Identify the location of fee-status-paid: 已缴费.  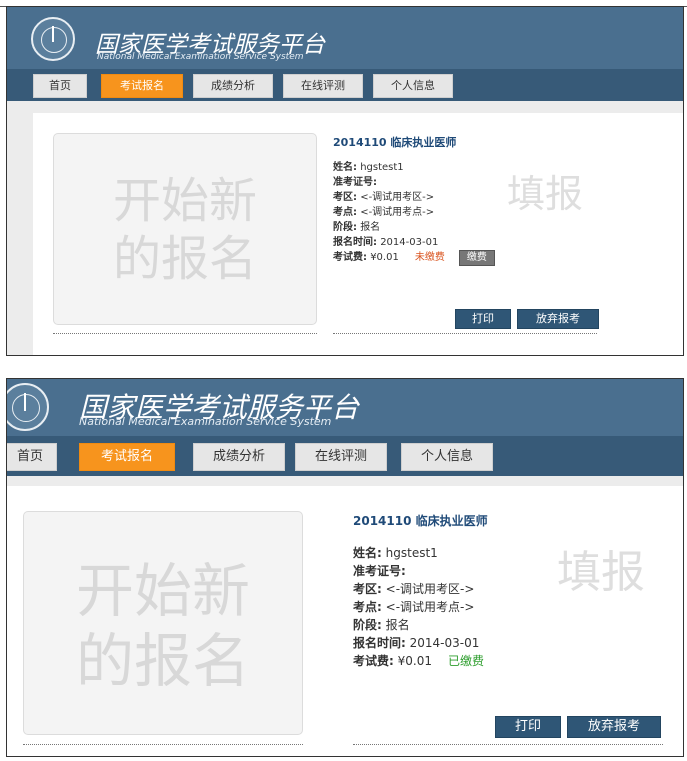
(466, 661).